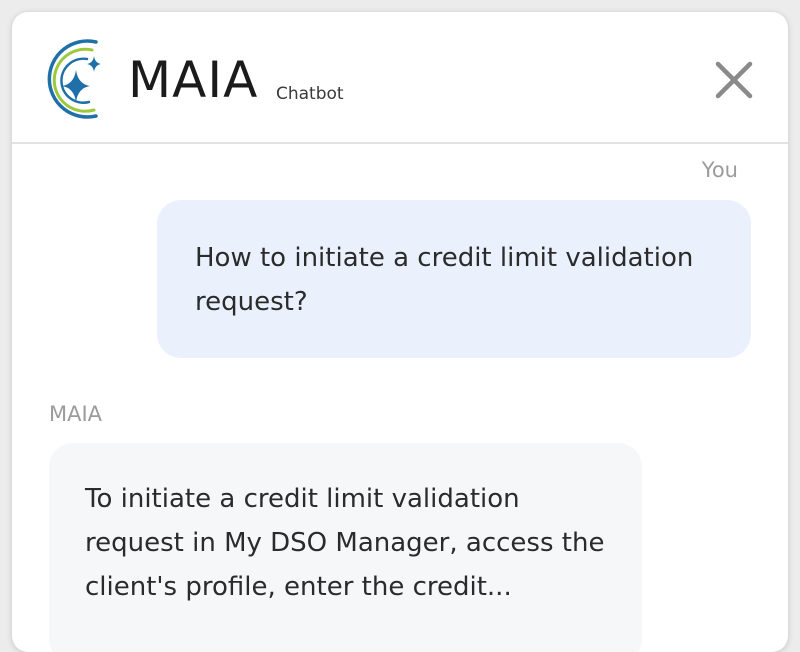  I want to click on sender-label-user: You, so click(719, 170).